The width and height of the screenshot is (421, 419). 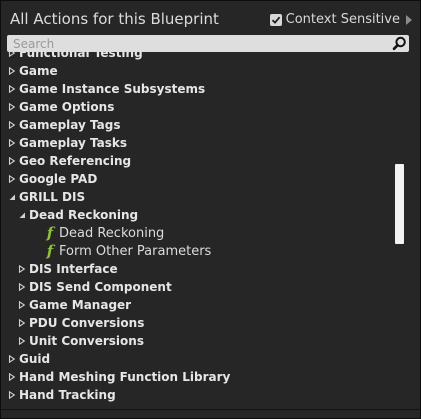 I want to click on category-item: Game Instance Subsystems, so click(x=106, y=89).